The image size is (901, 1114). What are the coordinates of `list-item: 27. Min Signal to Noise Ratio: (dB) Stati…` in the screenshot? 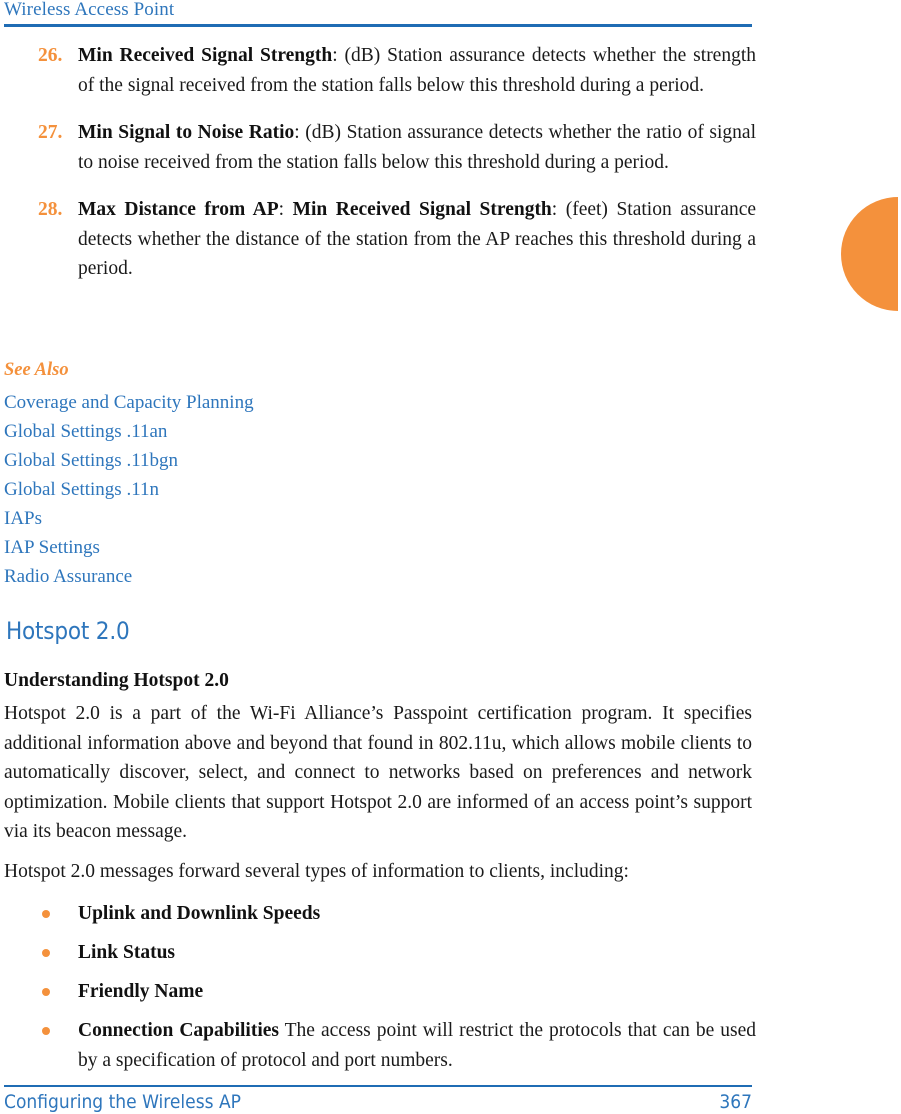 It's located at (378, 147).